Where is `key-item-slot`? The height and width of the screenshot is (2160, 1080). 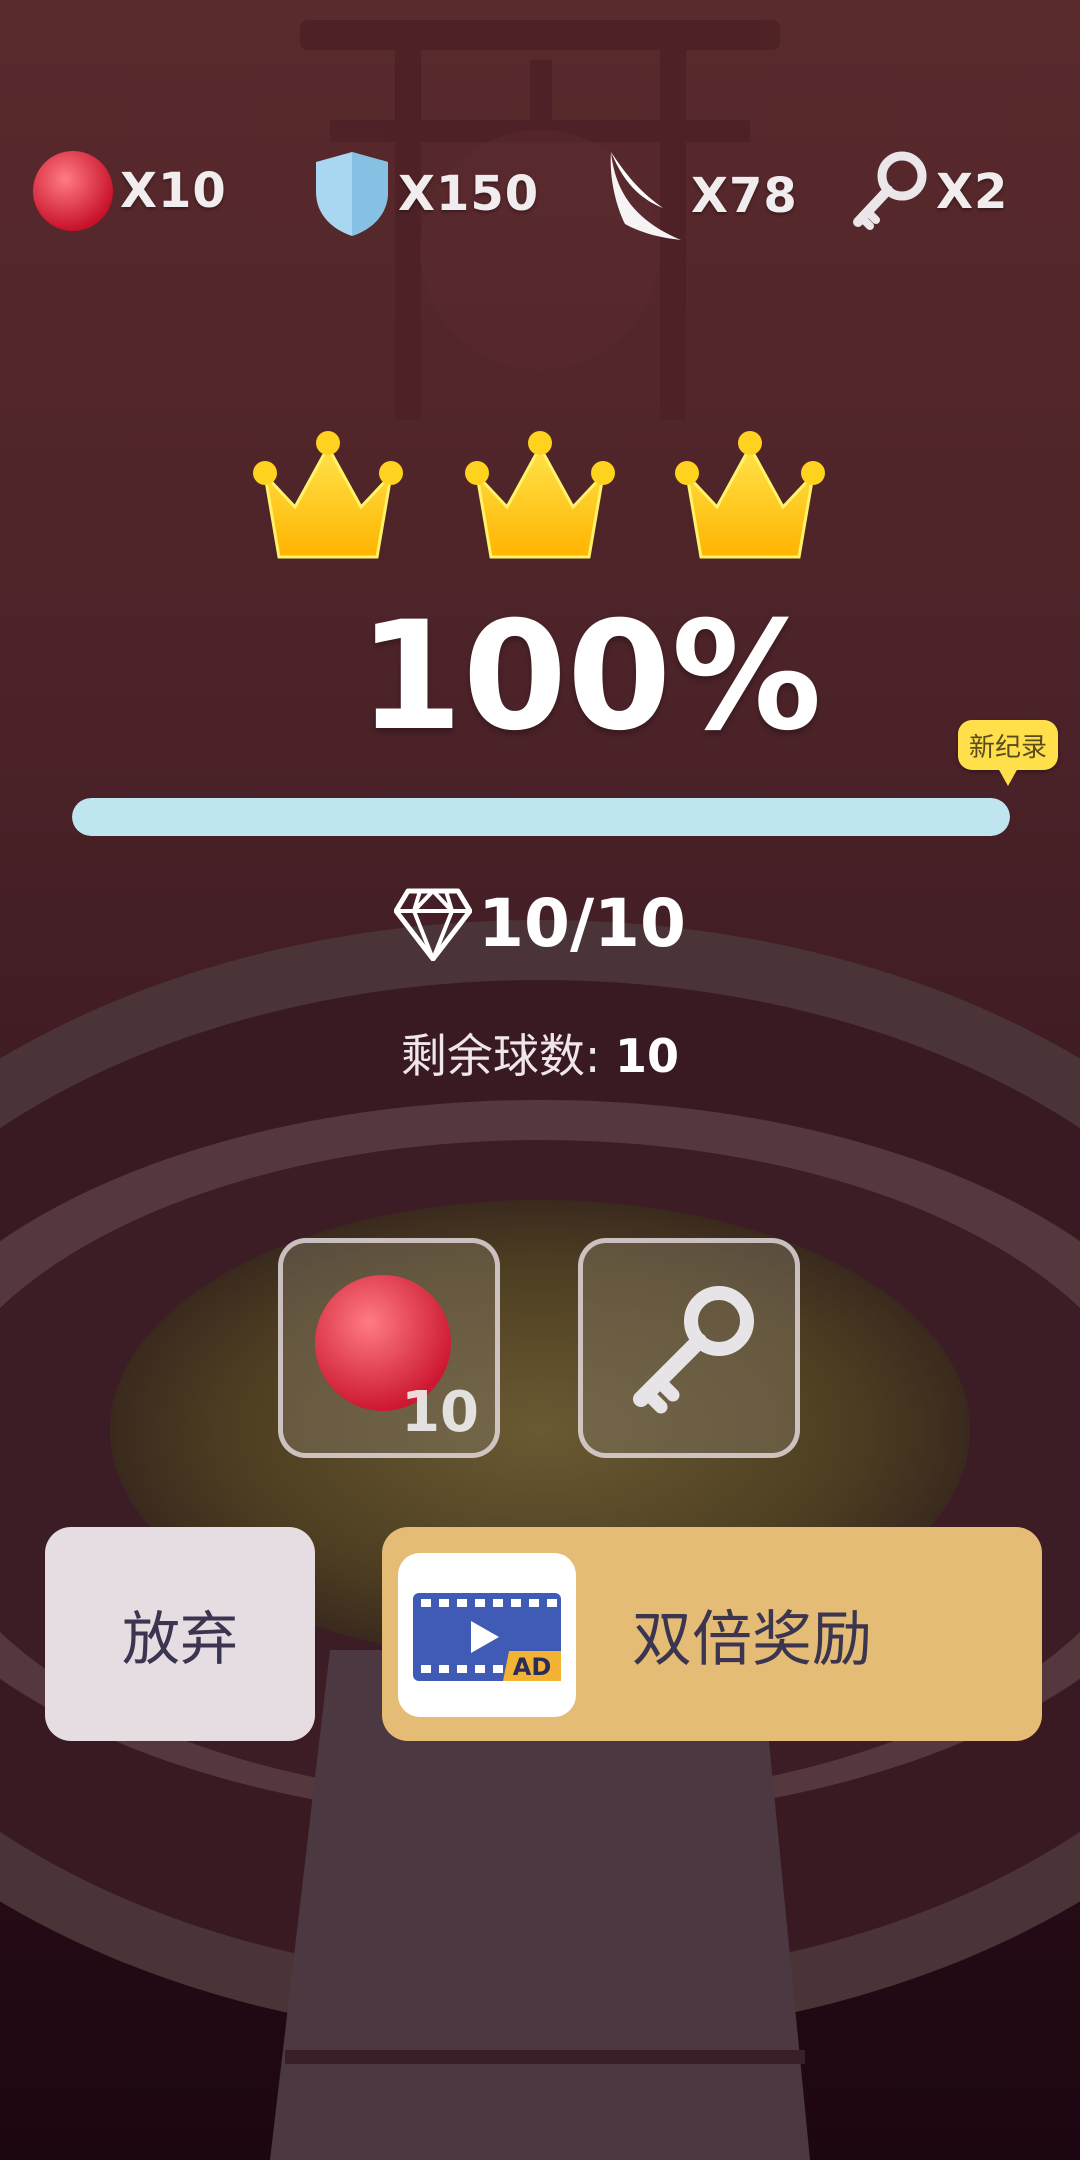
key-item-slot is located at coordinates (689, 1348).